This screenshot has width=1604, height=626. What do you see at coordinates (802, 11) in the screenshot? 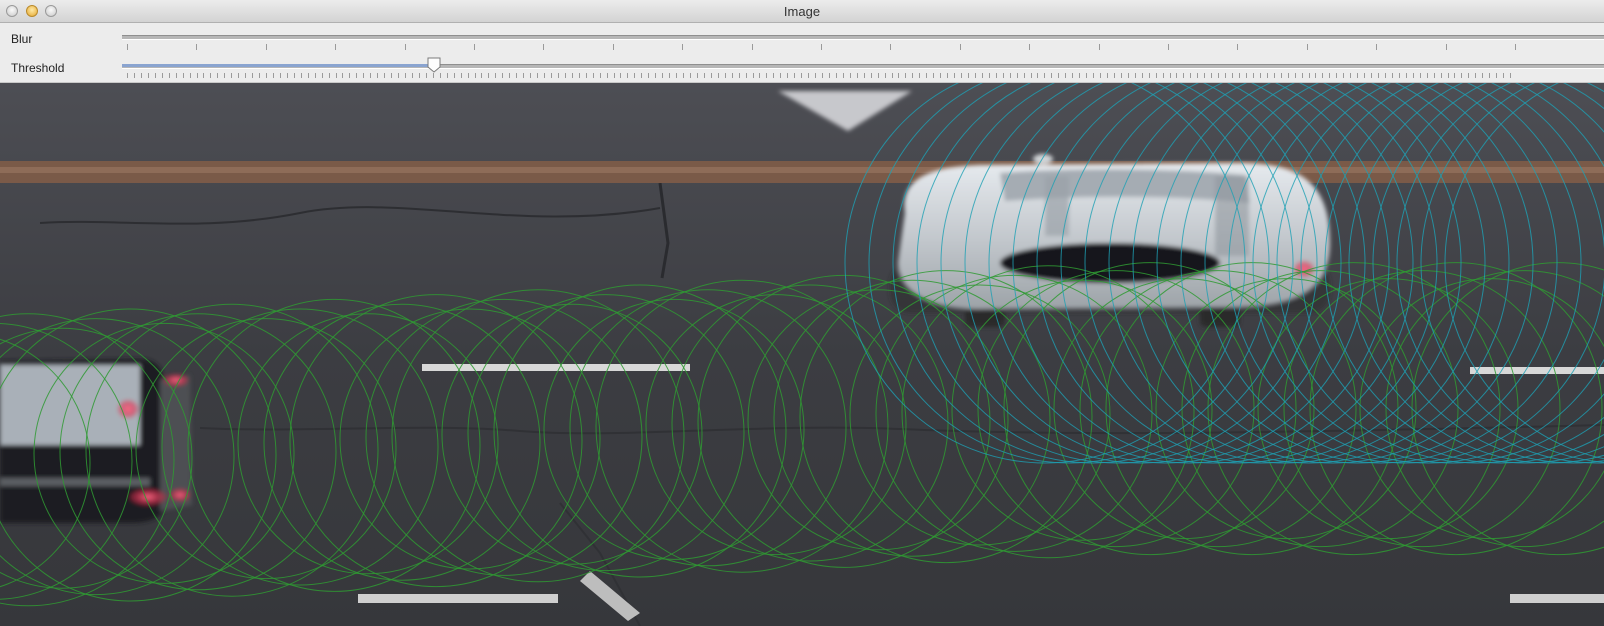
I see `window-title: Image` at bounding box center [802, 11].